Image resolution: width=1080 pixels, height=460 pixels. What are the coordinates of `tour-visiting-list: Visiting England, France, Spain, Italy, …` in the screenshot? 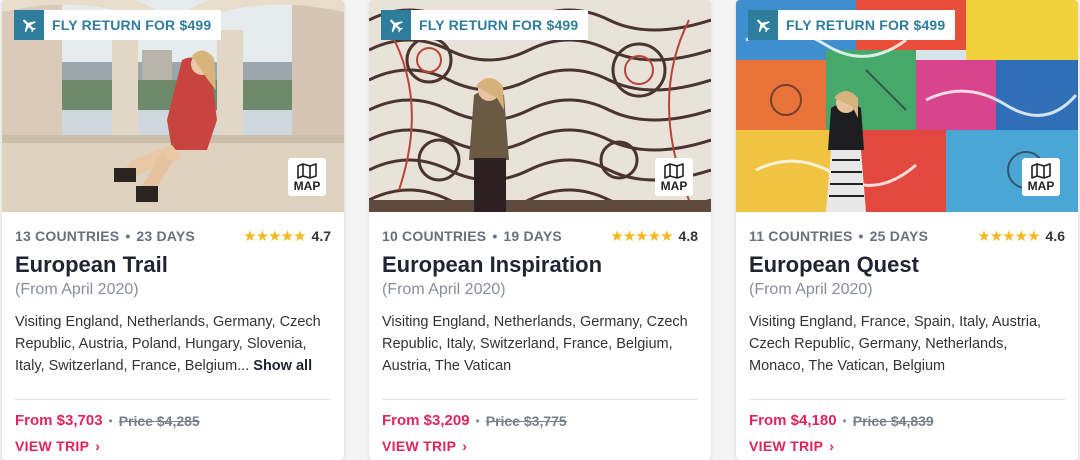 It's located at (907, 344).